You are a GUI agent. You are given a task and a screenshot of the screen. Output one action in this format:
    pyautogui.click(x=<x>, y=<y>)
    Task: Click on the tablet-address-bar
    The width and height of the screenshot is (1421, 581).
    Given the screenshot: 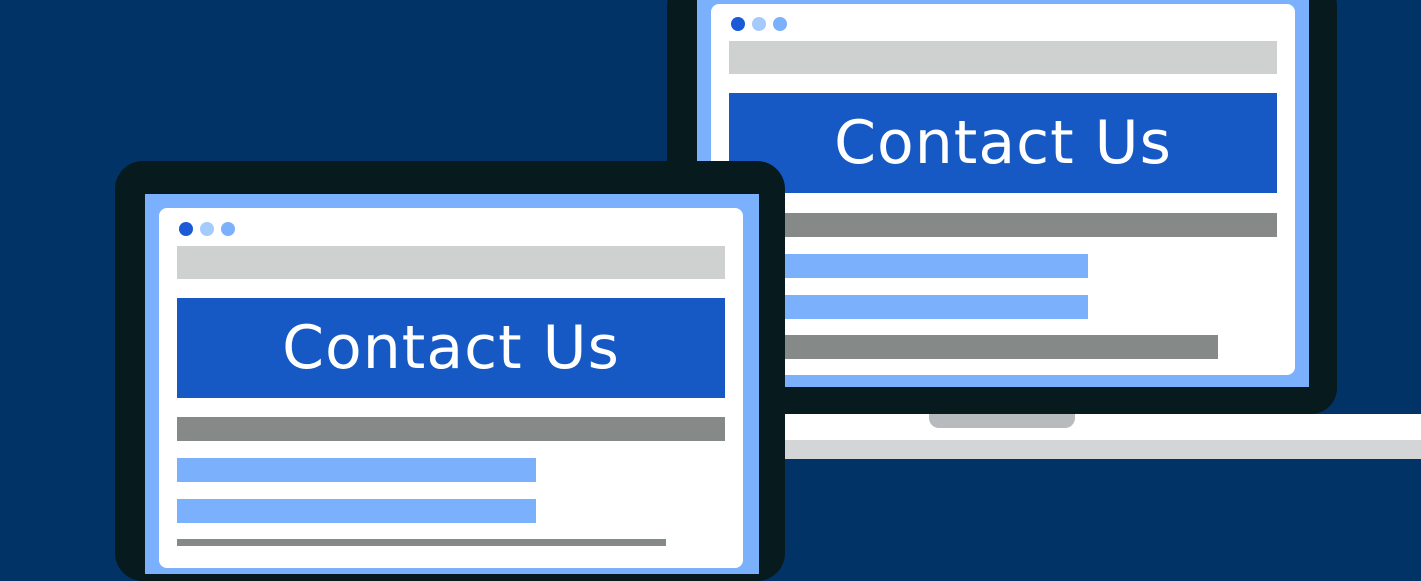 What is the action you would take?
    pyautogui.click(x=451, y=262)
    